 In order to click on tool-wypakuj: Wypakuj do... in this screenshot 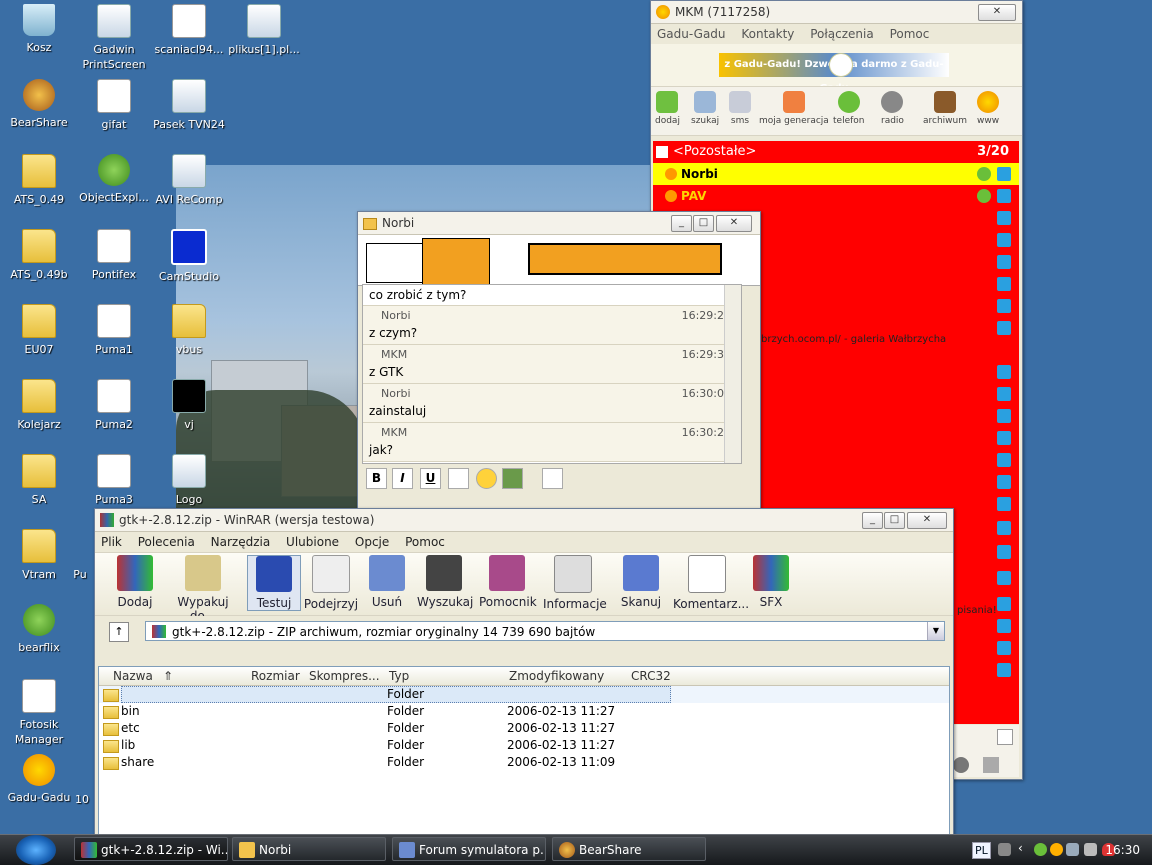, I will do `click(203, 589)`.